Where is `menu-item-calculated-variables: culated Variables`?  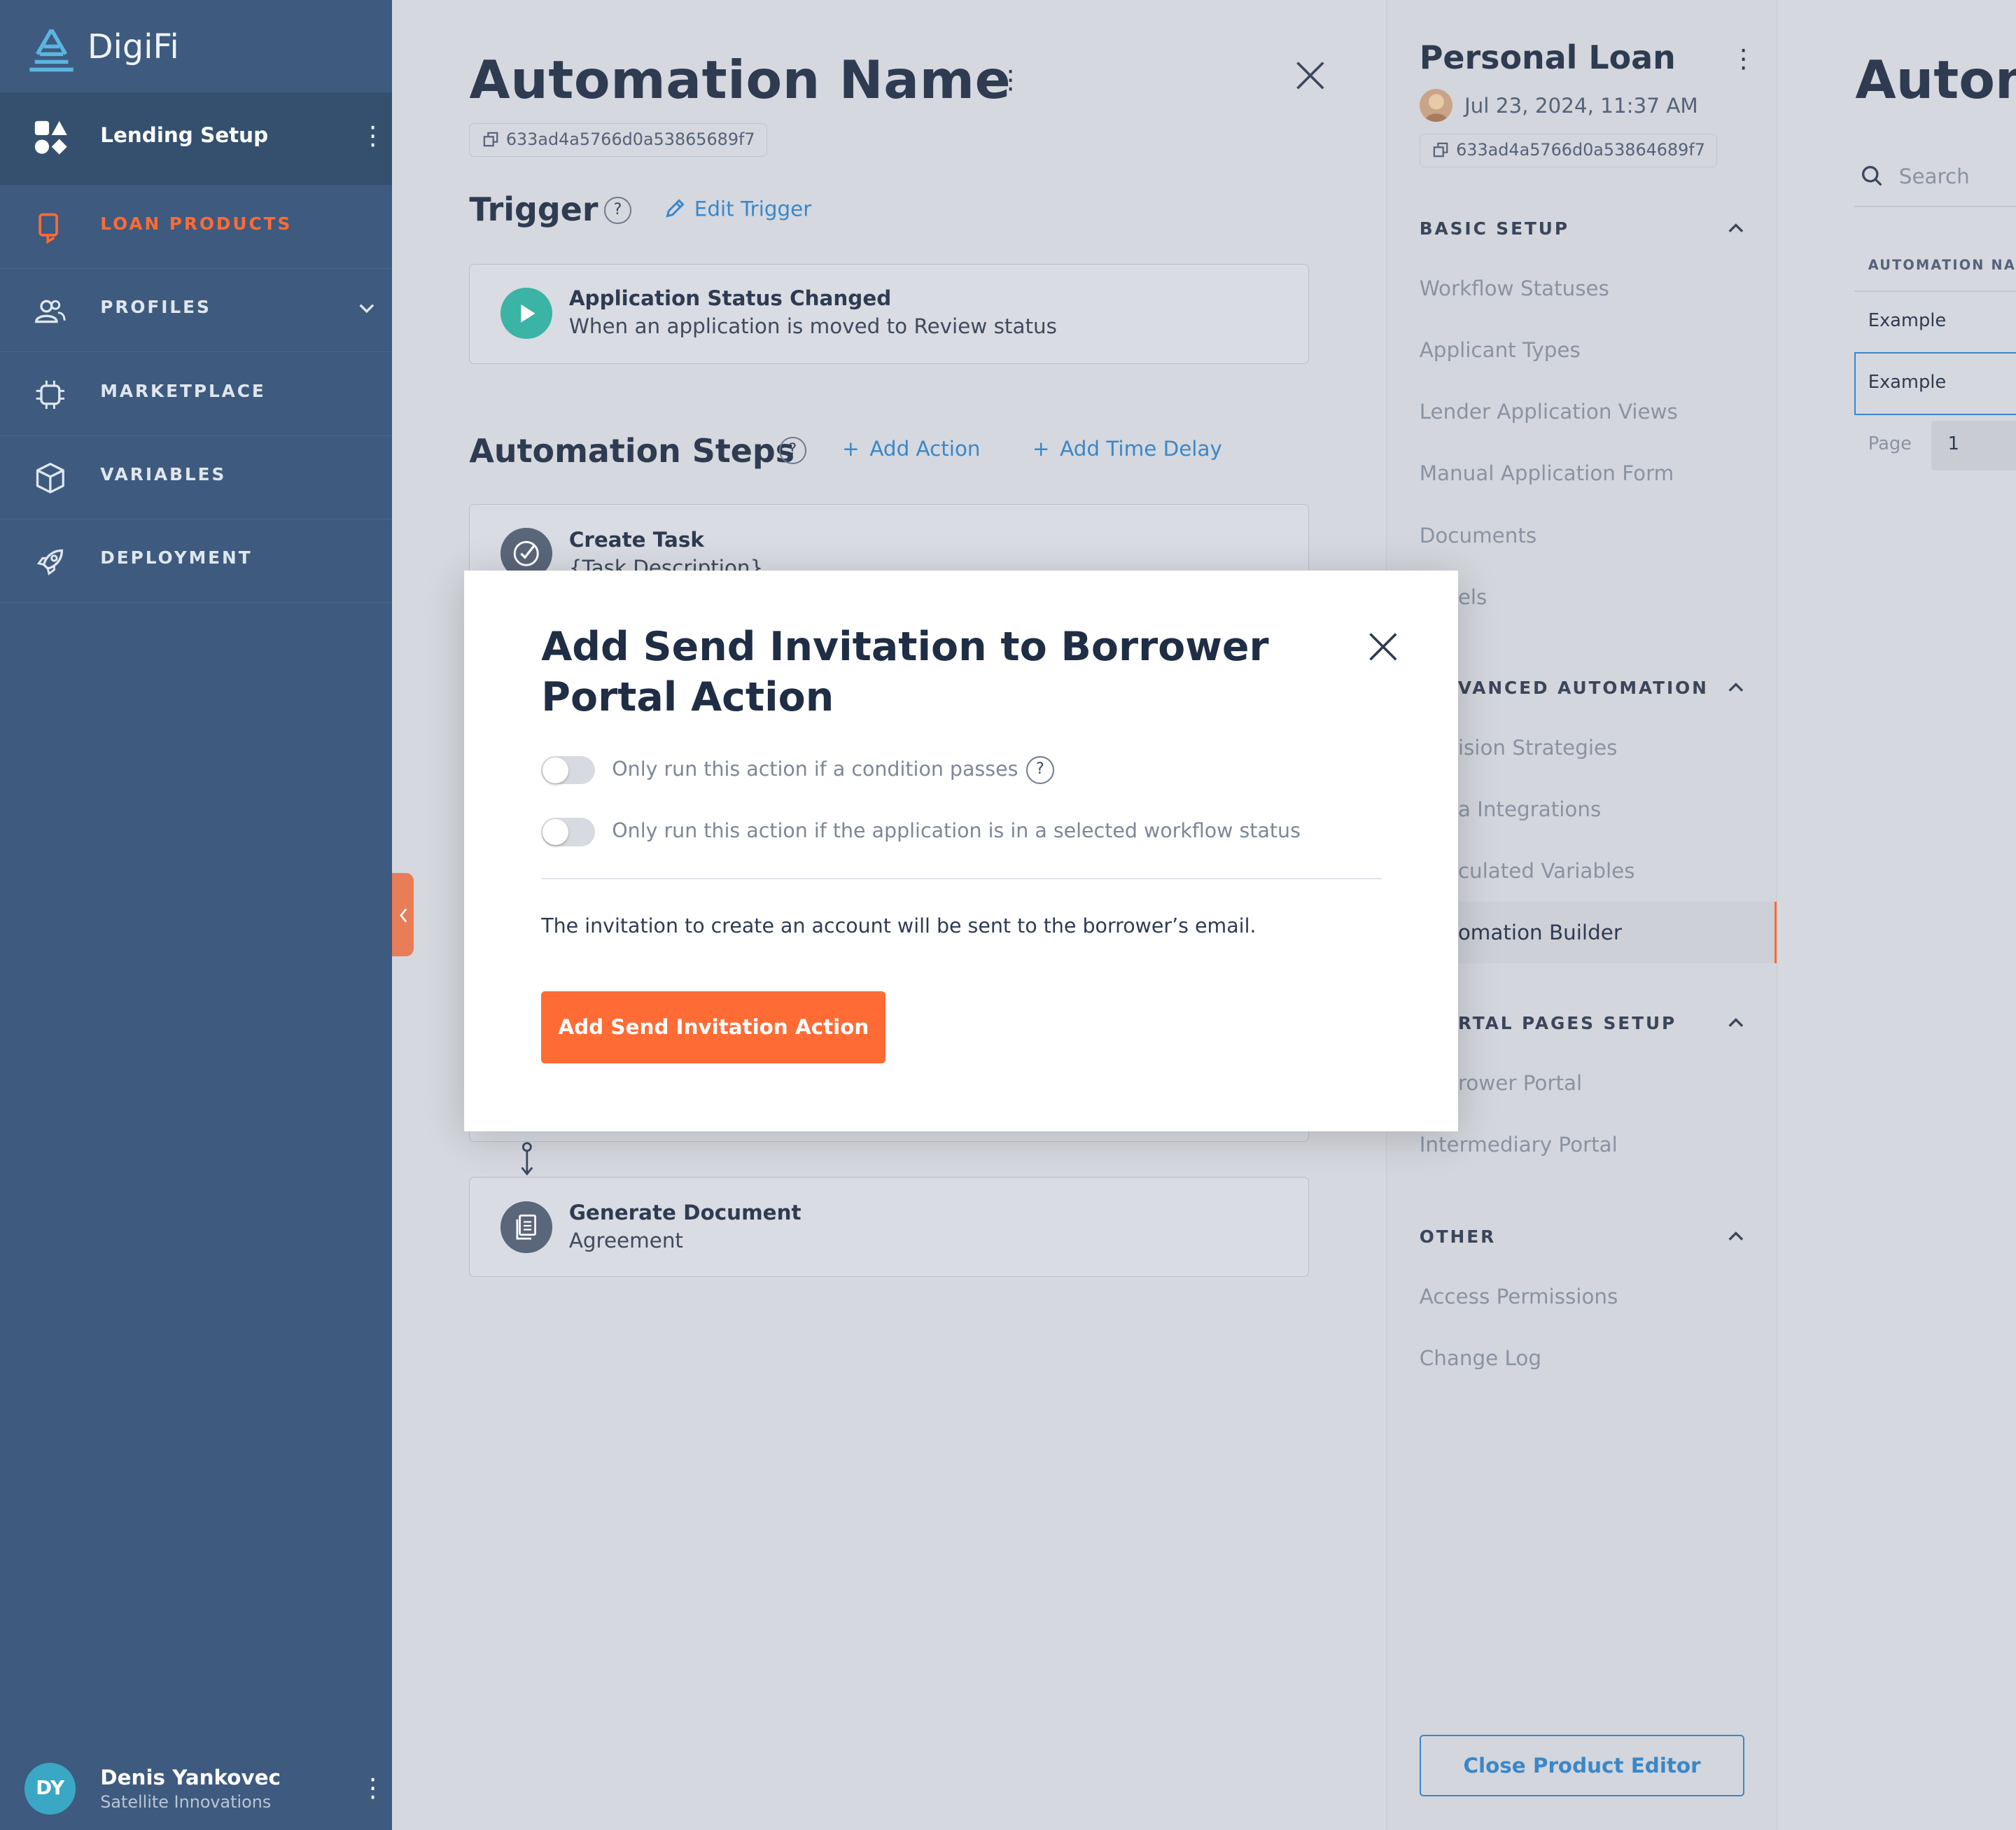
menu-item-calculated-variables: culated Variables is located at coordinates (1546, 871).